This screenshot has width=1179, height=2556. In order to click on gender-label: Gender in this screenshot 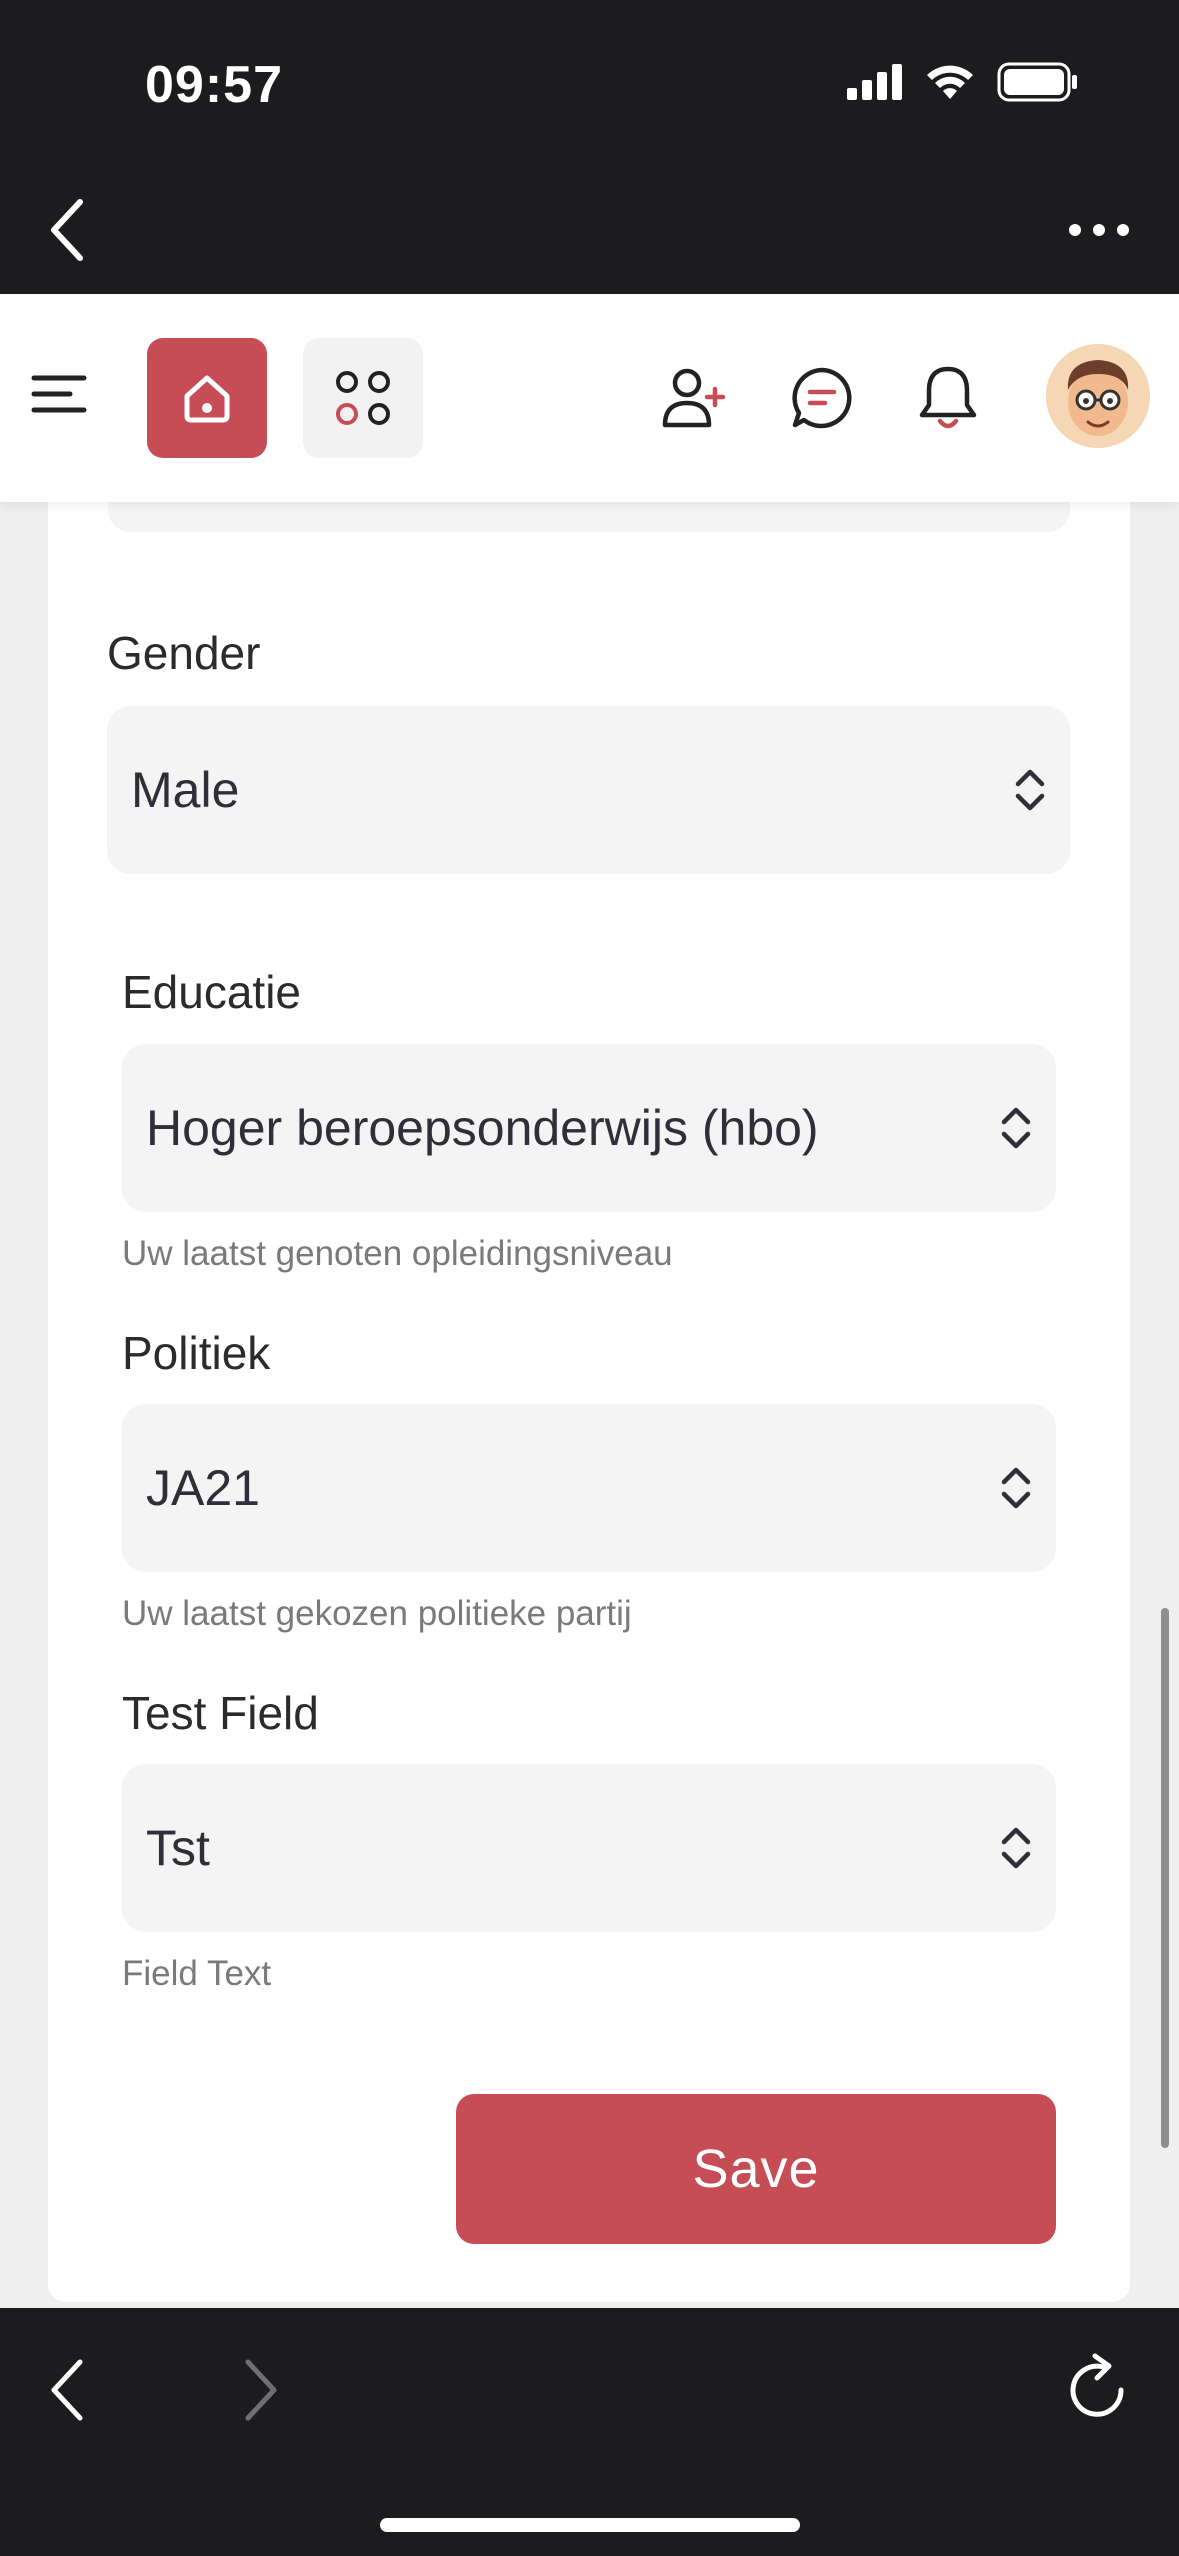, I will do `click(184, 653)`.